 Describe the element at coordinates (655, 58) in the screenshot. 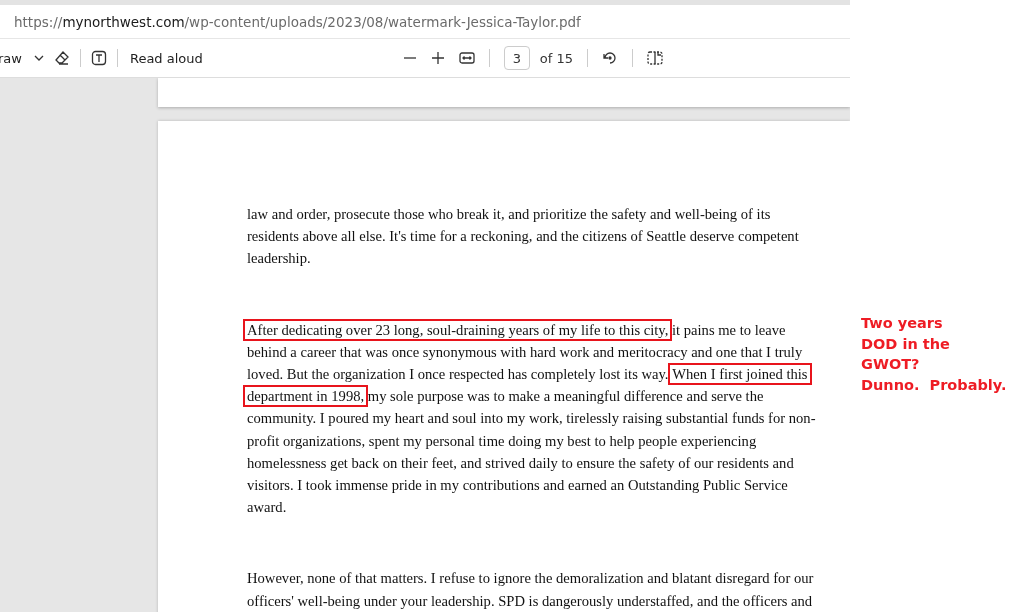

I see `two-page-icon` at that location.